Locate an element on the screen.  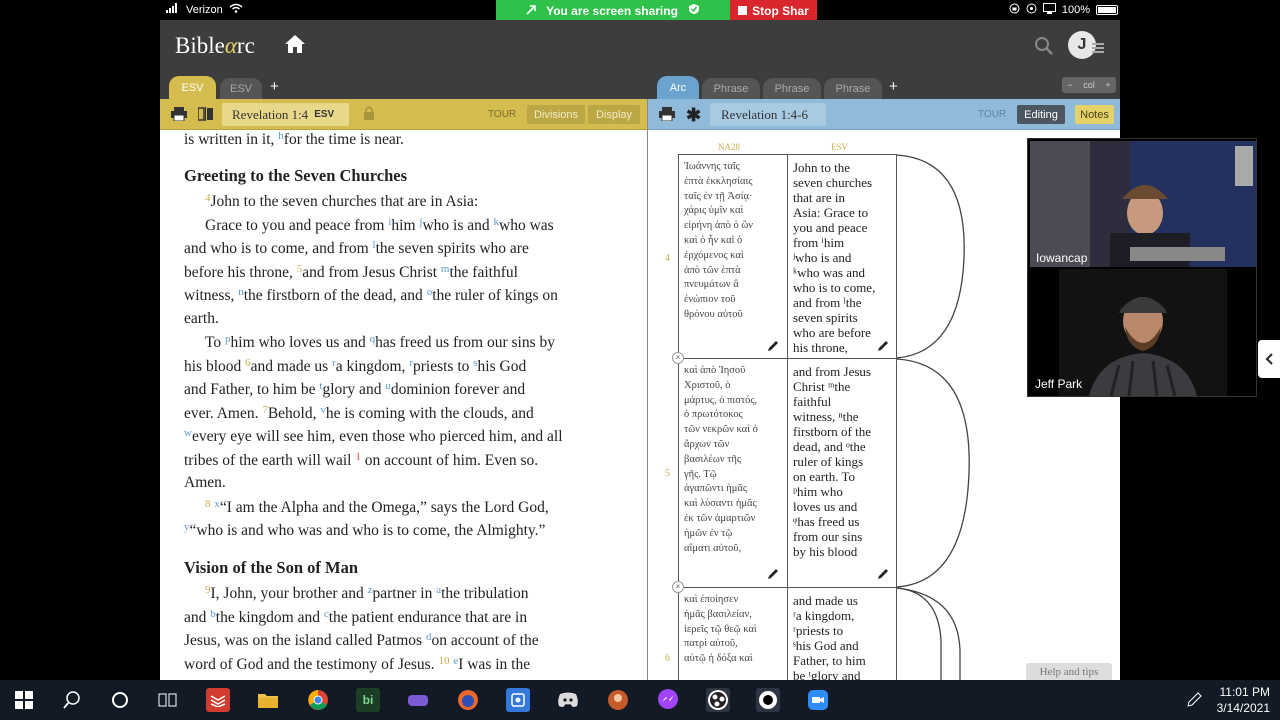
home-icon is located at coordinates (295, 46).